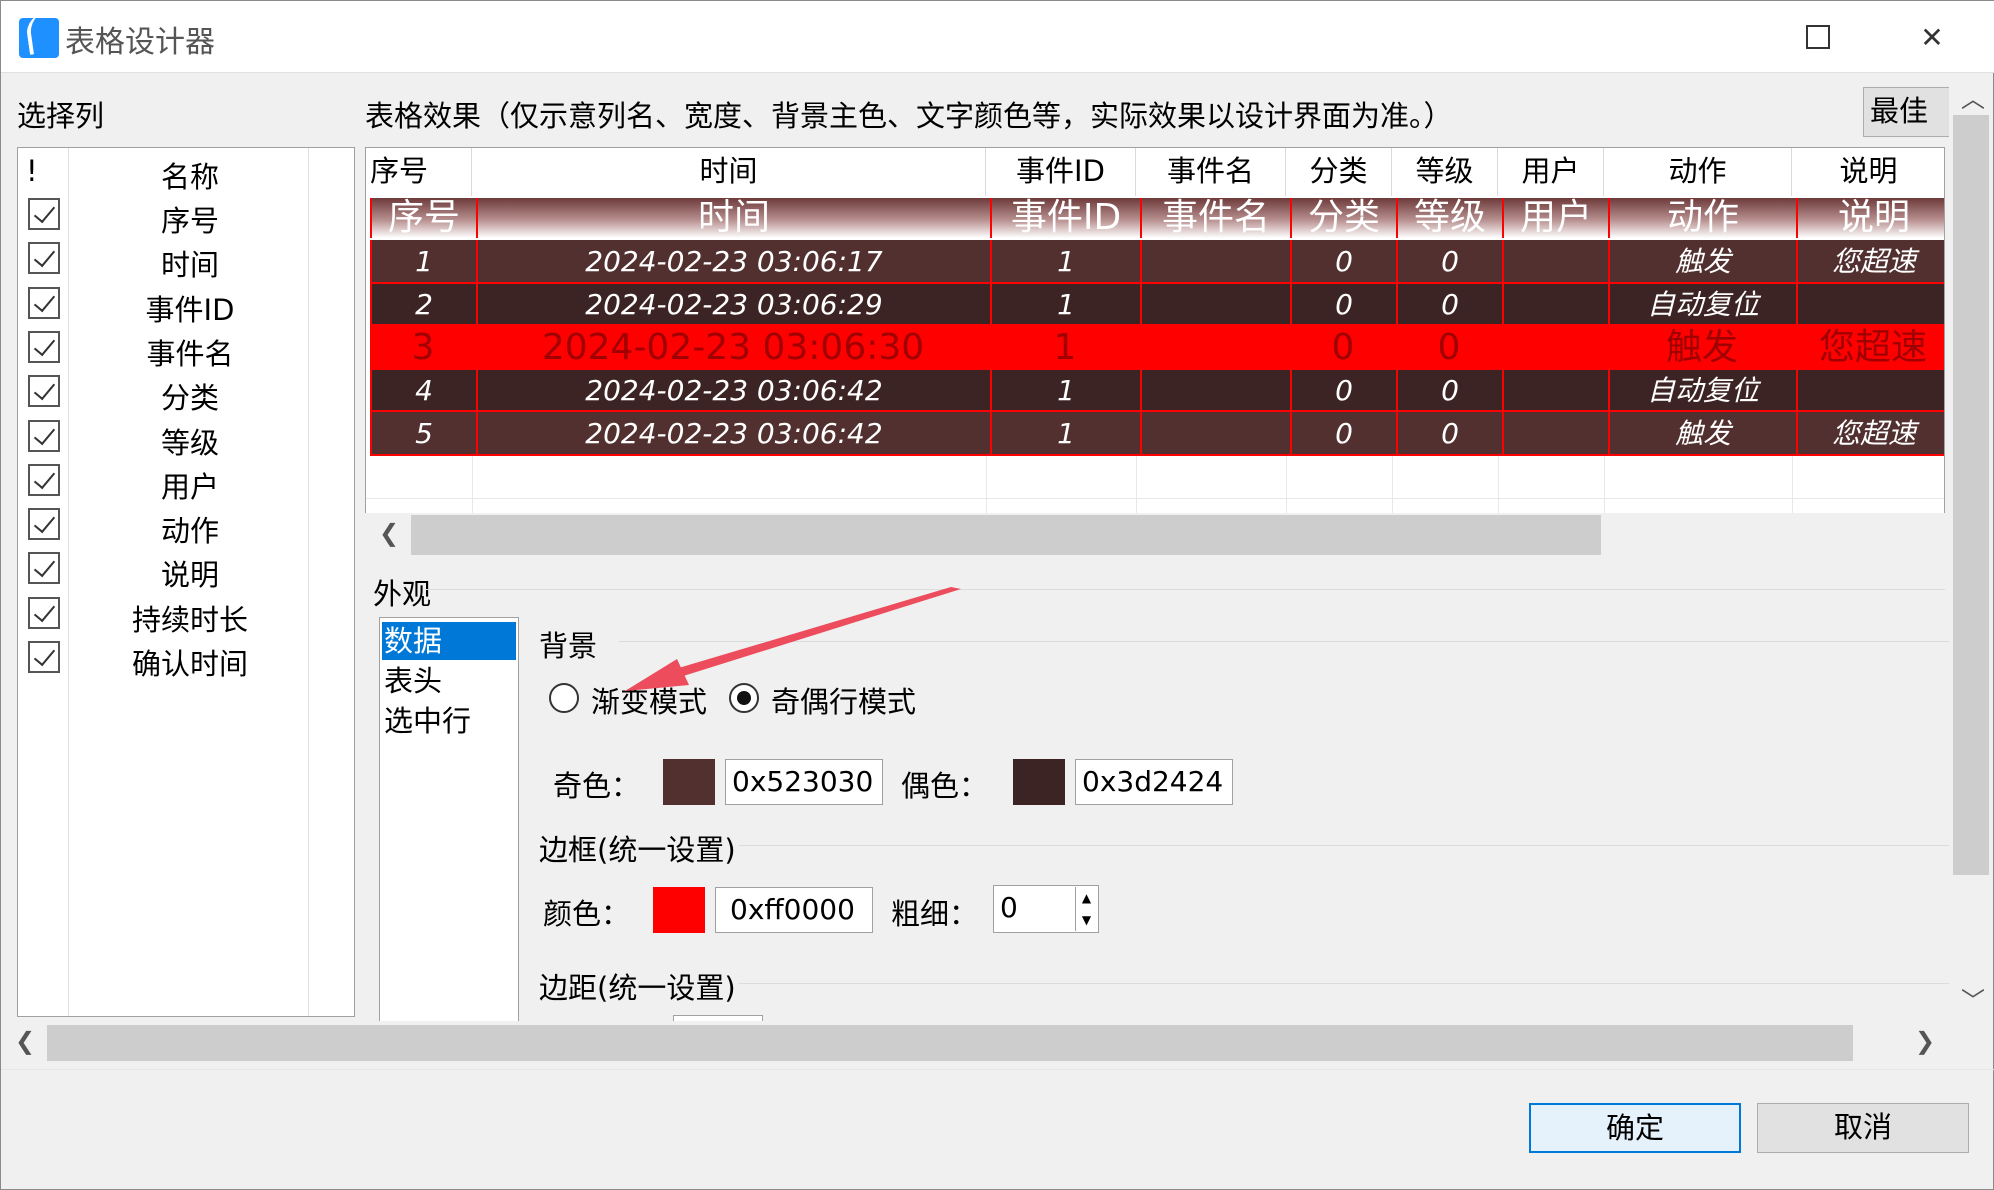  What do you see at coordinates (1086, 920) in the screenshot?
I see `thickness-spin-down: ▼` at bounding box center [1086, 920].